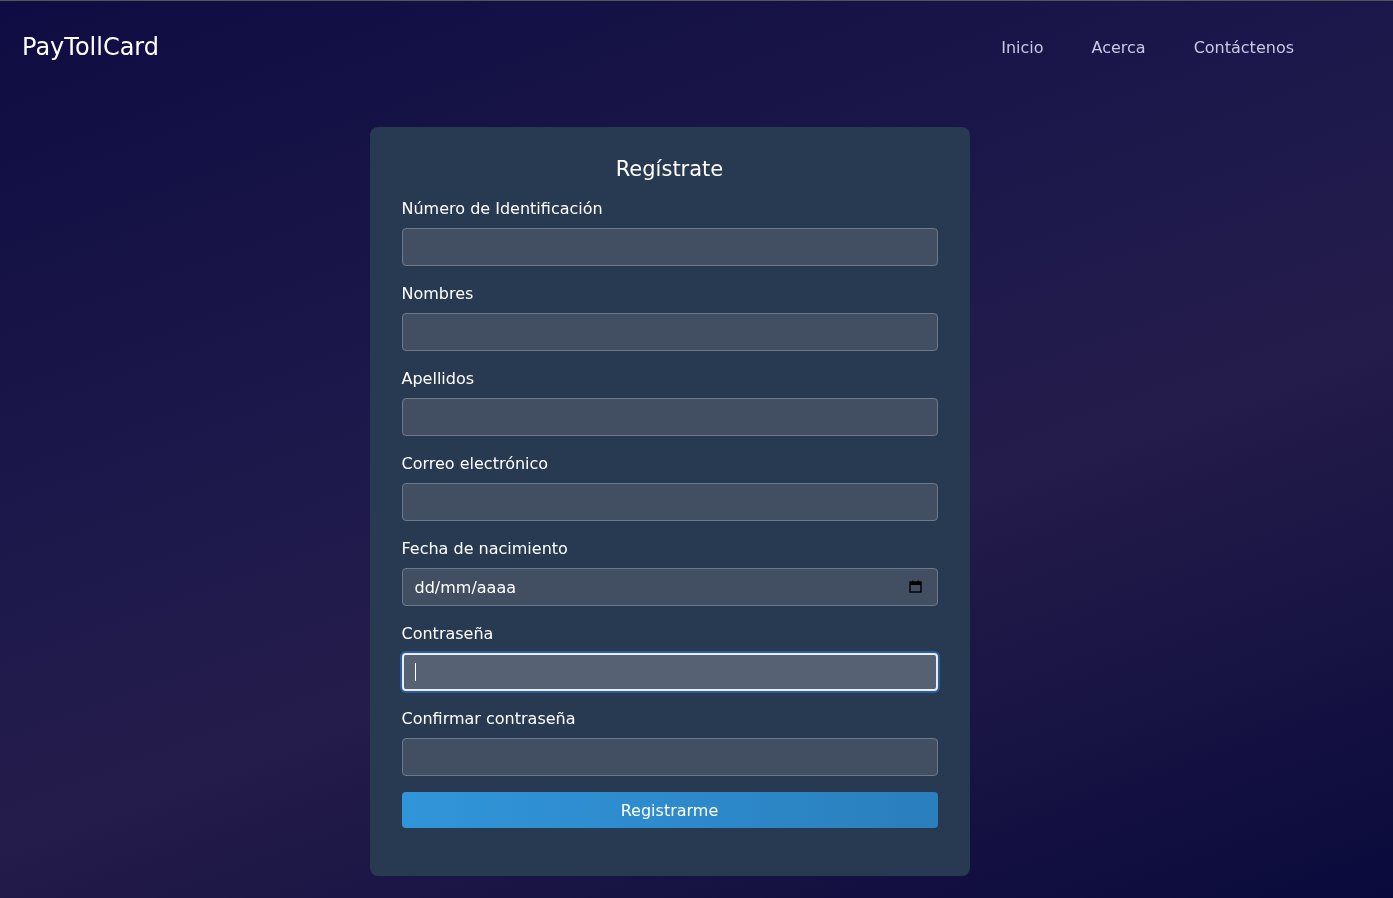 This screenshot has width=1393, height=898. What do you see at coordinates (489, 718) in the screenshot?
I see `field-label: Confirmar contraseña` at bounding box center [489, 718].